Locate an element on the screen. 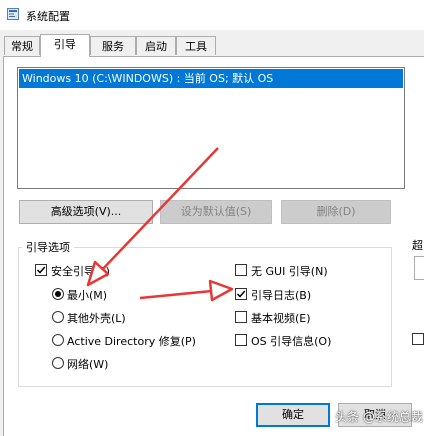 Image resolution: width=424 pixels, height=436 pixels. os-boot-info-label: OS 引导信息(O) is located at coordinates (291, 341).